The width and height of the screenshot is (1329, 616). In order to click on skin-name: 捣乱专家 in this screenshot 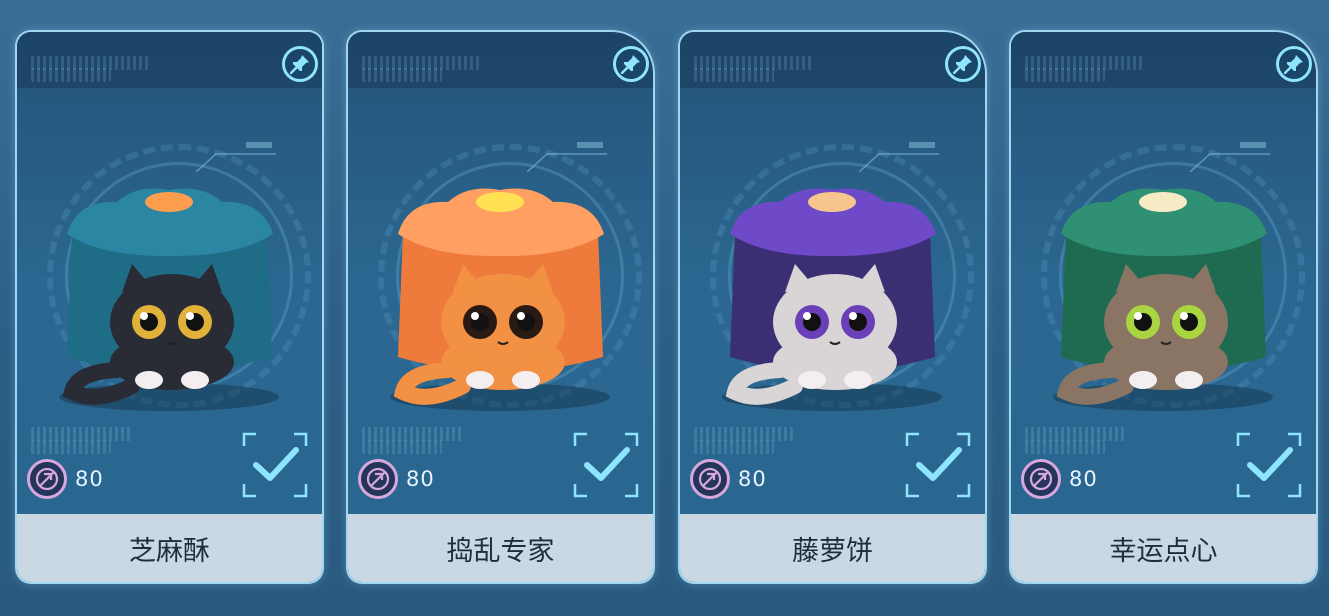, I will do `click(500, 548)`.